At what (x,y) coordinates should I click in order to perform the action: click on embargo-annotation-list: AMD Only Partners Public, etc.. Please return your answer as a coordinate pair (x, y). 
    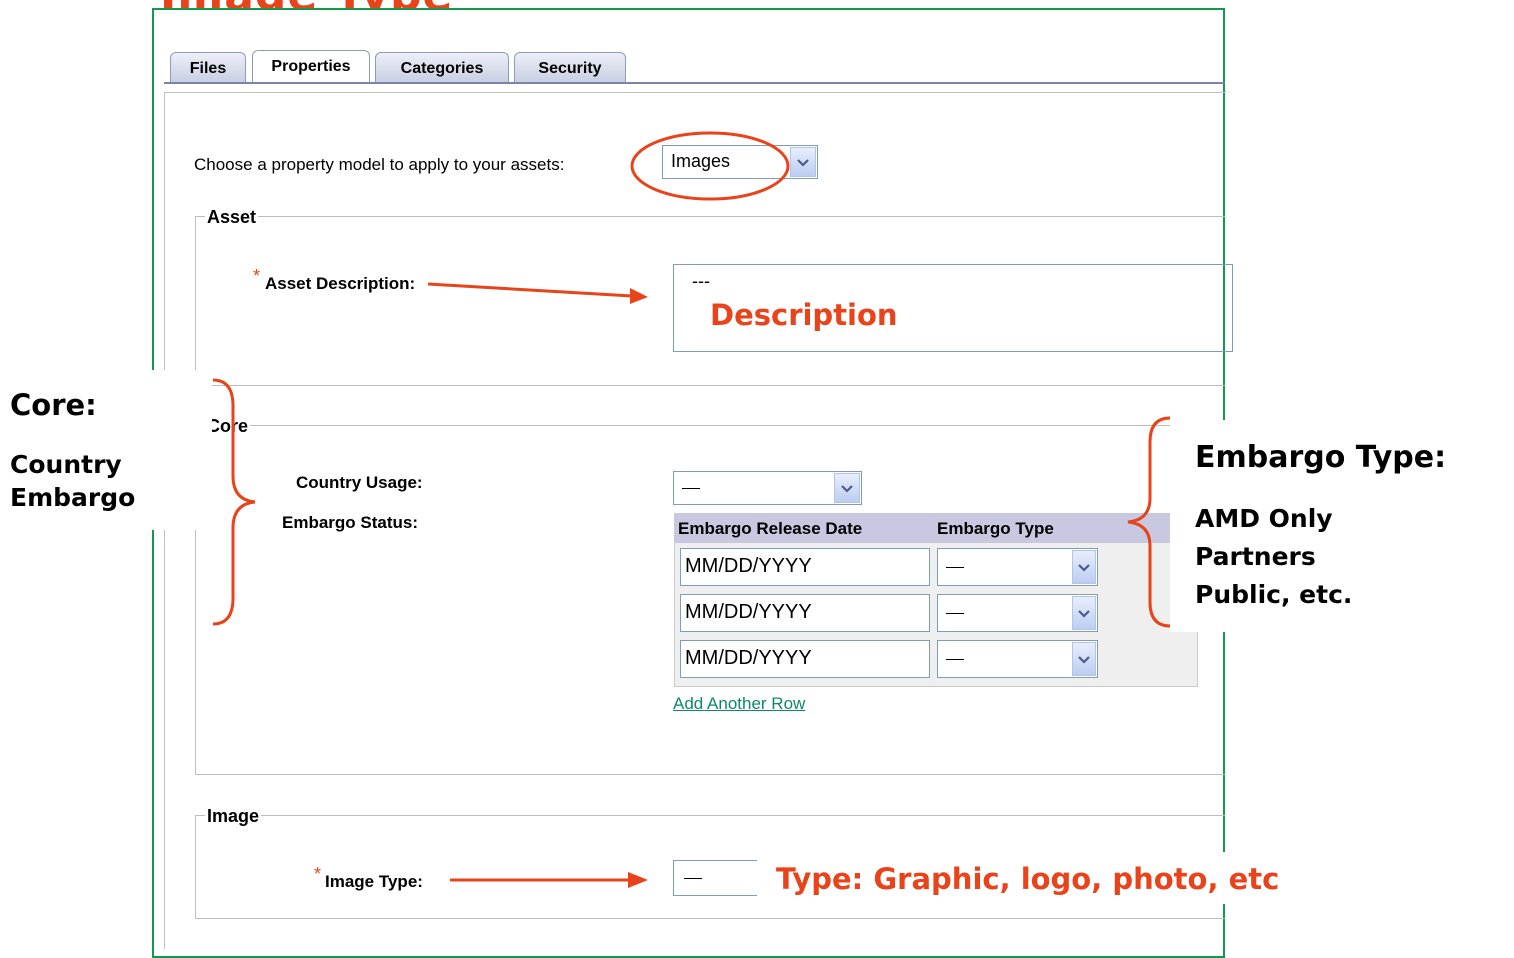
    Looking at the image, I should click on (1273, 557).